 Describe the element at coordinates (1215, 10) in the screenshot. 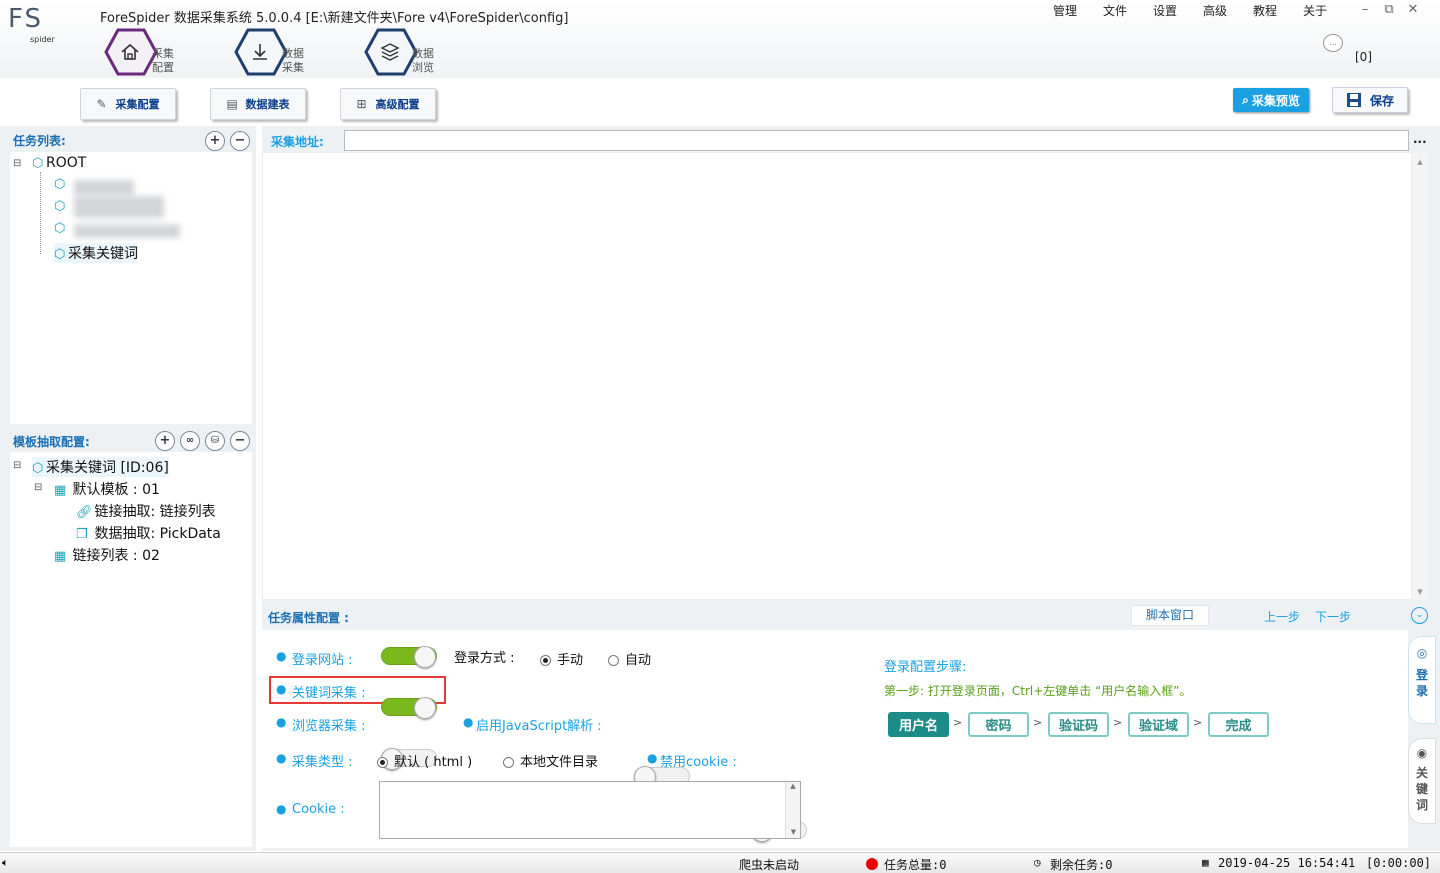

I see `menu-advanced: 高级` at that location.